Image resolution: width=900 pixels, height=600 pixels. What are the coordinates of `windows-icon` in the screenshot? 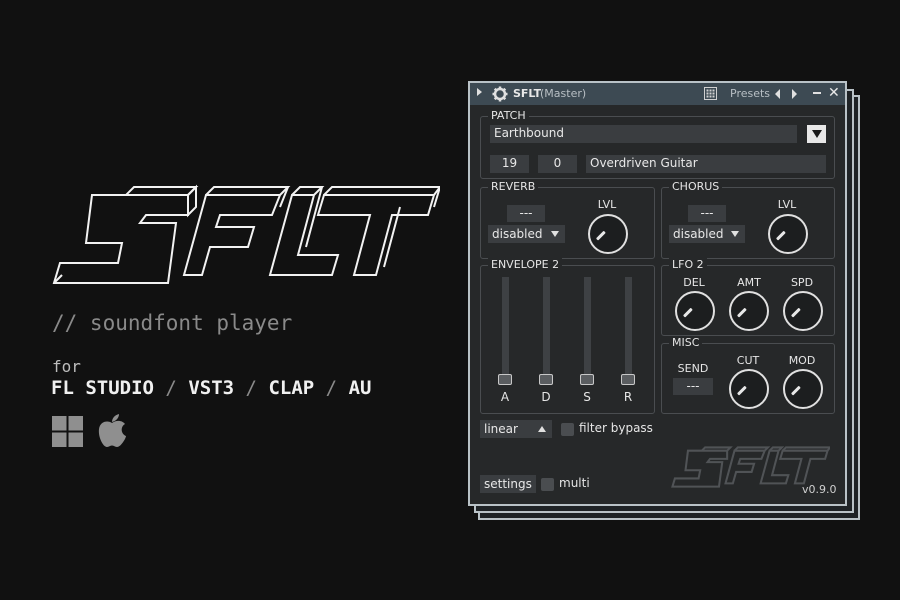 It's located at (67, 431).